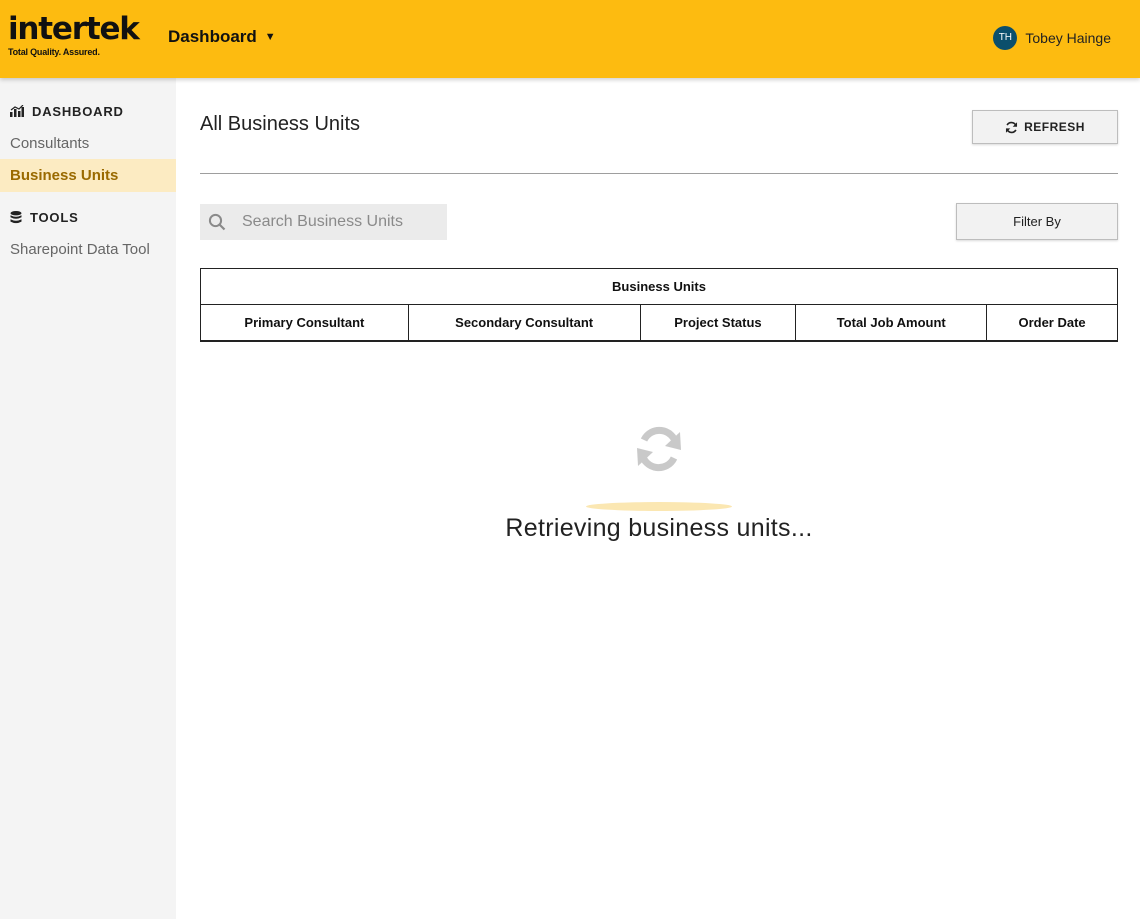 Image resolution: width=1140 pixels, height=919 pixels. What do you see at coordinates (337, 222) in the screenshot?
I see `search-input` at bounding box center [337, 222].